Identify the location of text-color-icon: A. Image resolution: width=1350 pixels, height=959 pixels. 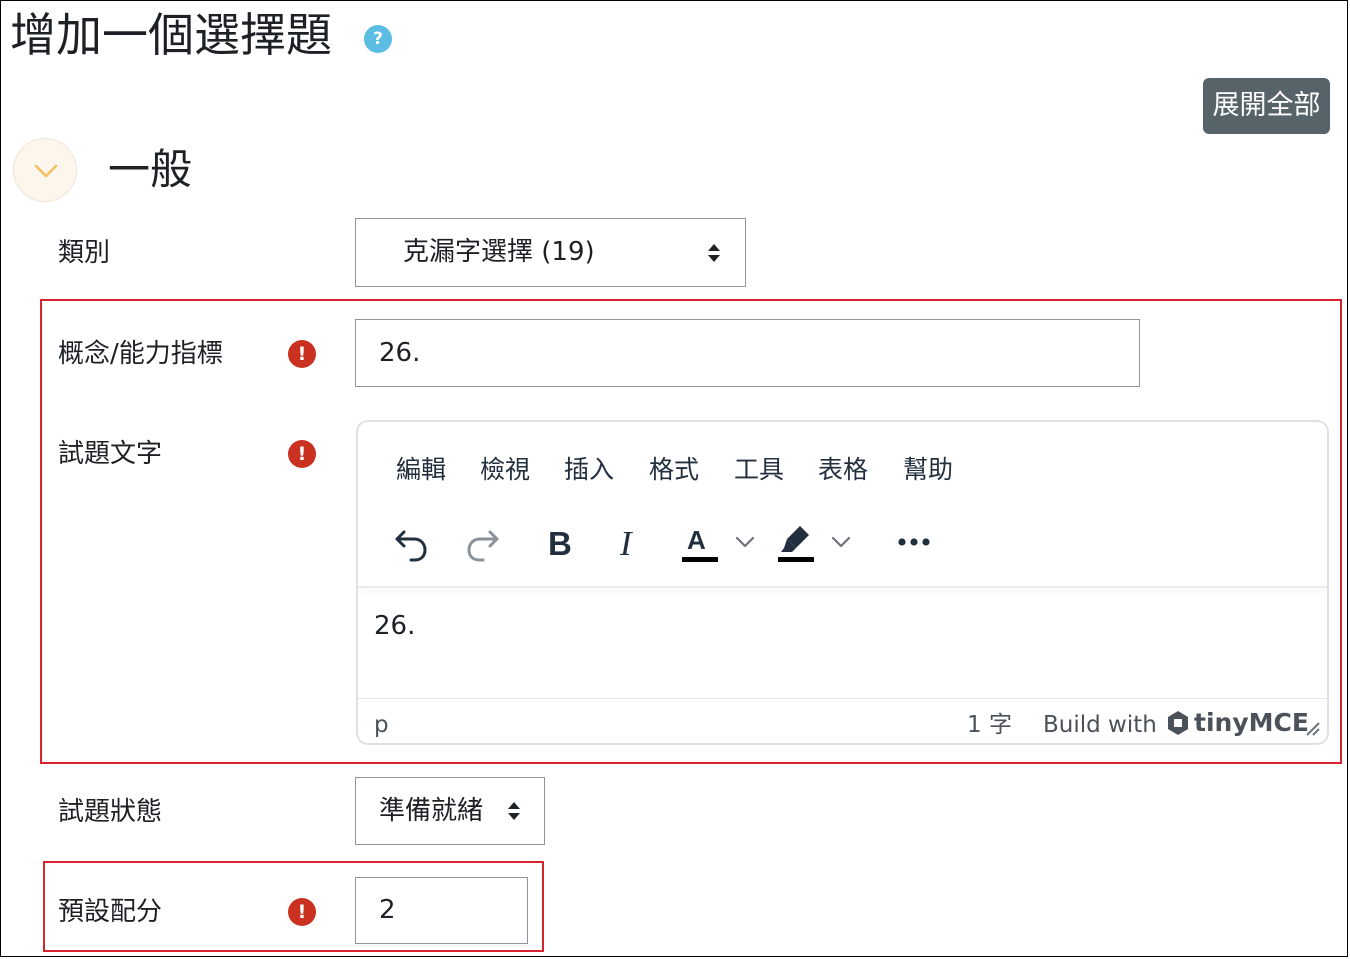
(696, 540).